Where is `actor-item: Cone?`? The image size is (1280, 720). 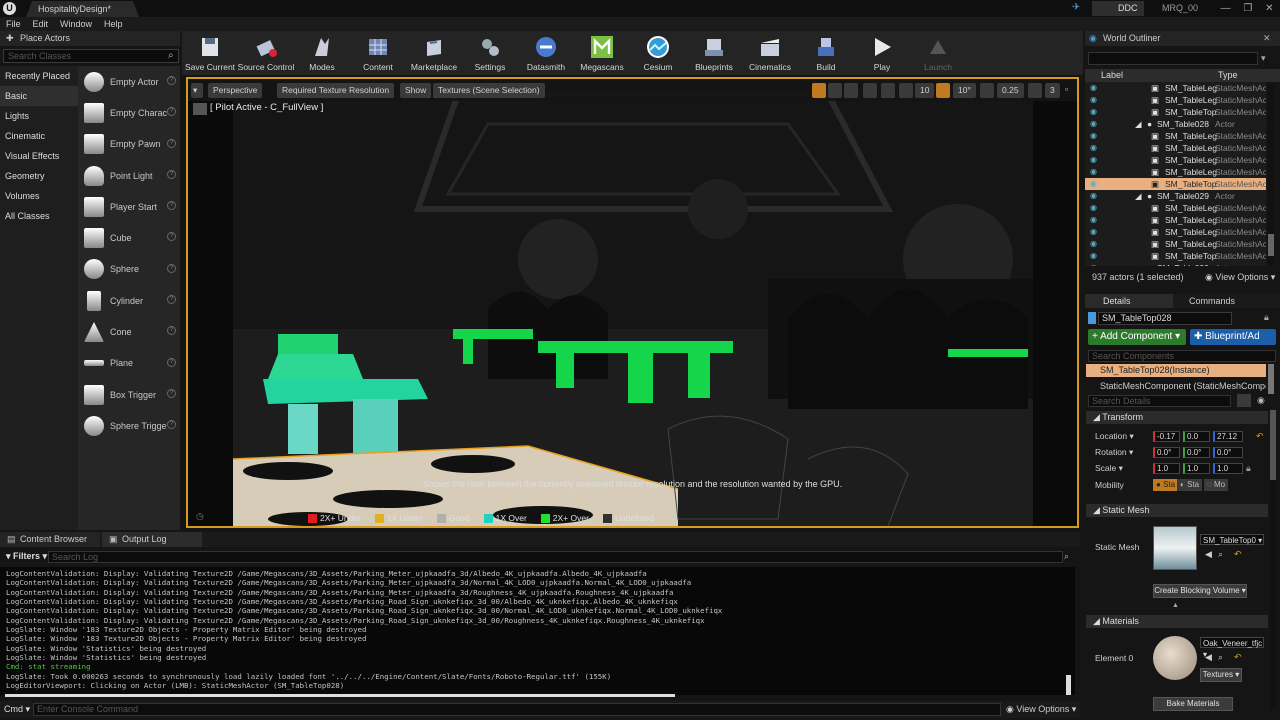 actor-item: Cone? is located at coordinates (129, 331).